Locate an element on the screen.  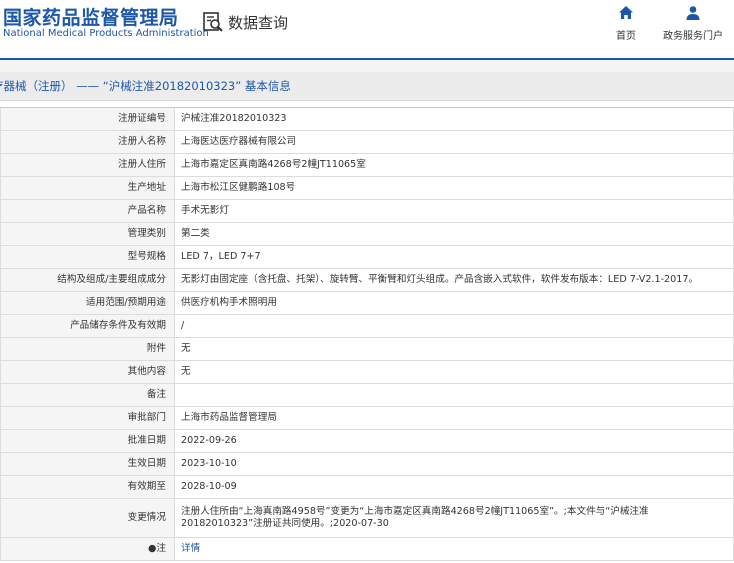
row-label: 适用范围/预期用途 is located at coordinates (87, 303).